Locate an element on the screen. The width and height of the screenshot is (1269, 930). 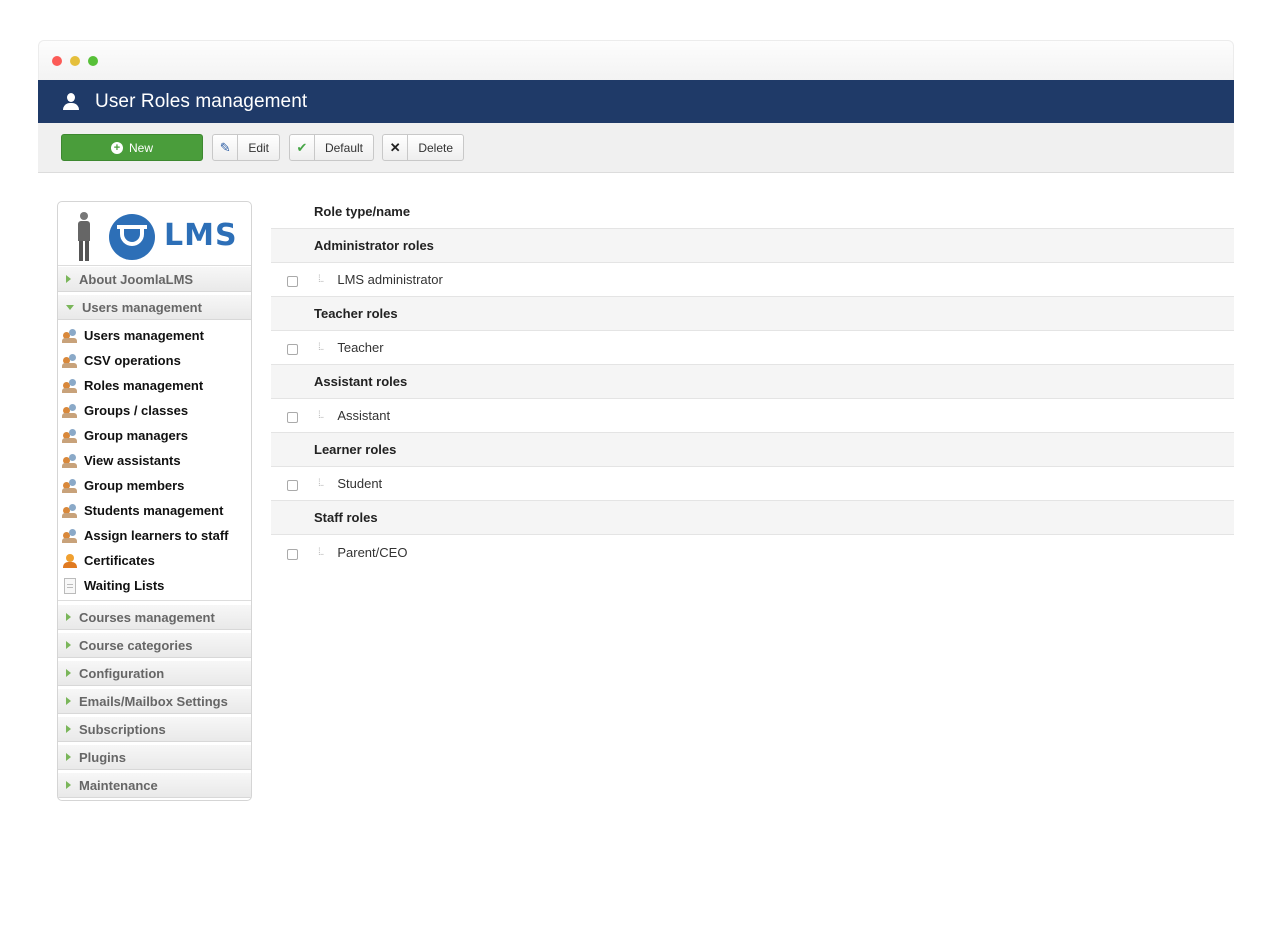
sidebar-item-groups-classes: Groups / classes is located at coordinates (154, 410).